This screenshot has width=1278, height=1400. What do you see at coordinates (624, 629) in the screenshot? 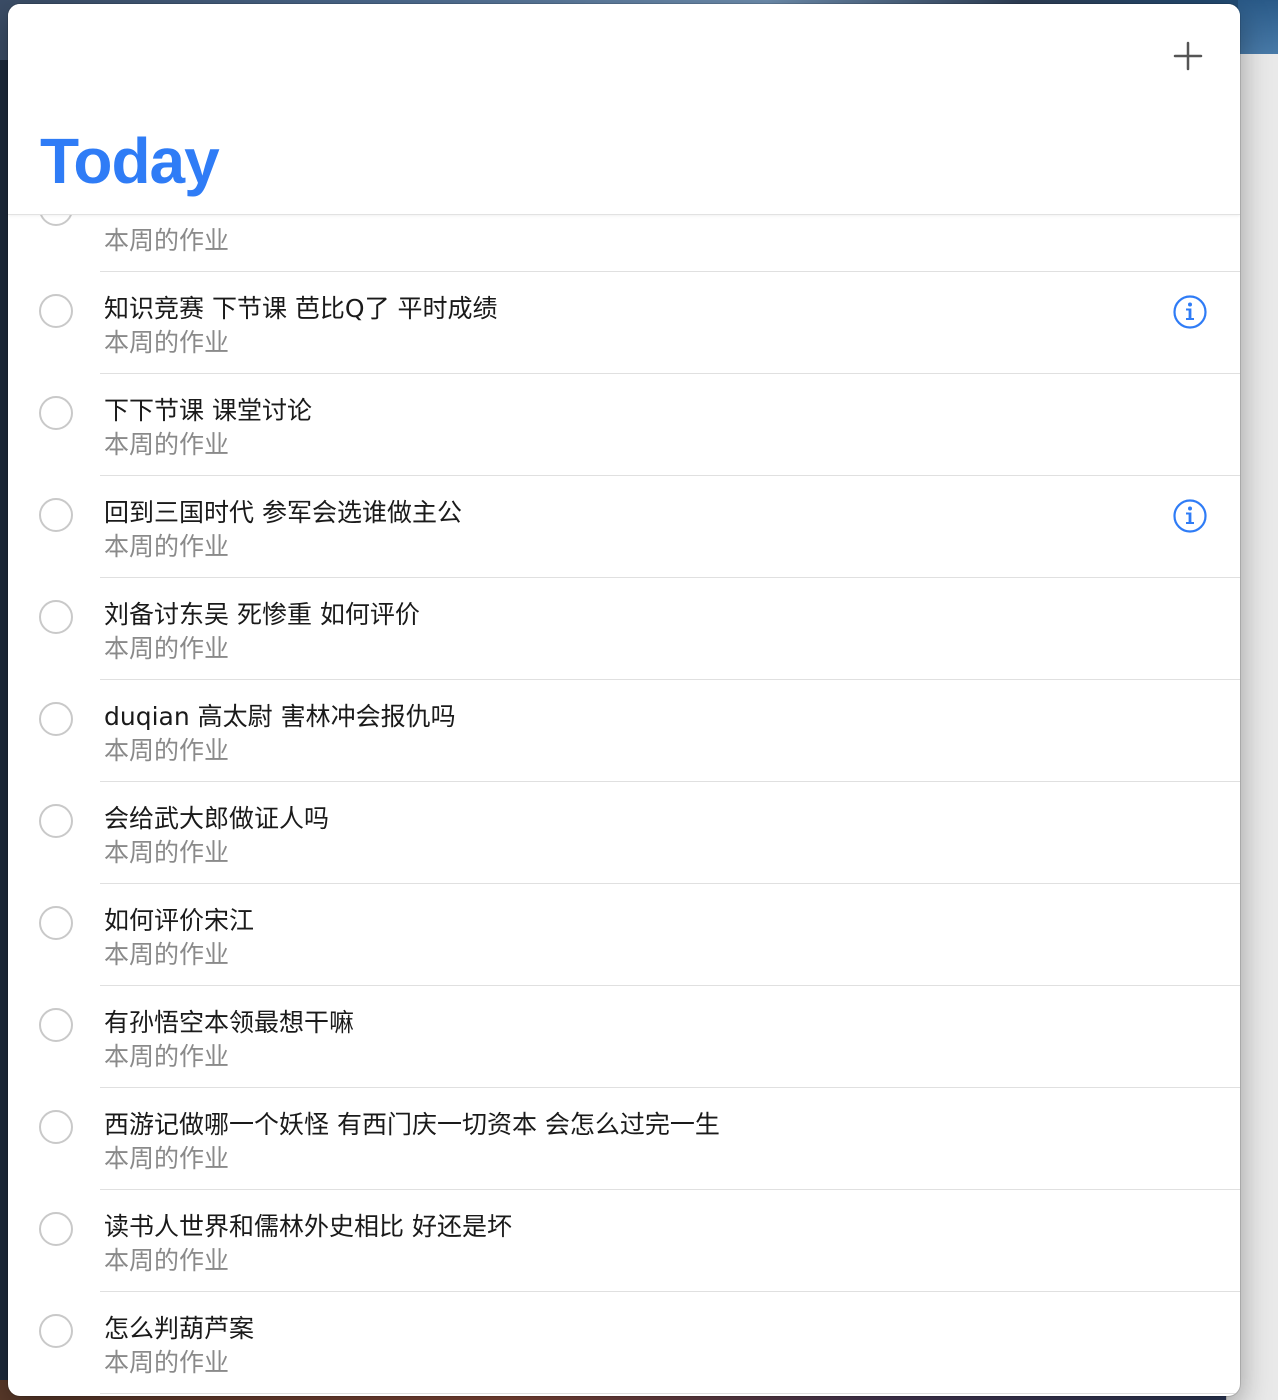
I see `reminder-row: 刘备讨东吴 死惨重 如何评价 本周的作业` at bounding box center [624, 629].